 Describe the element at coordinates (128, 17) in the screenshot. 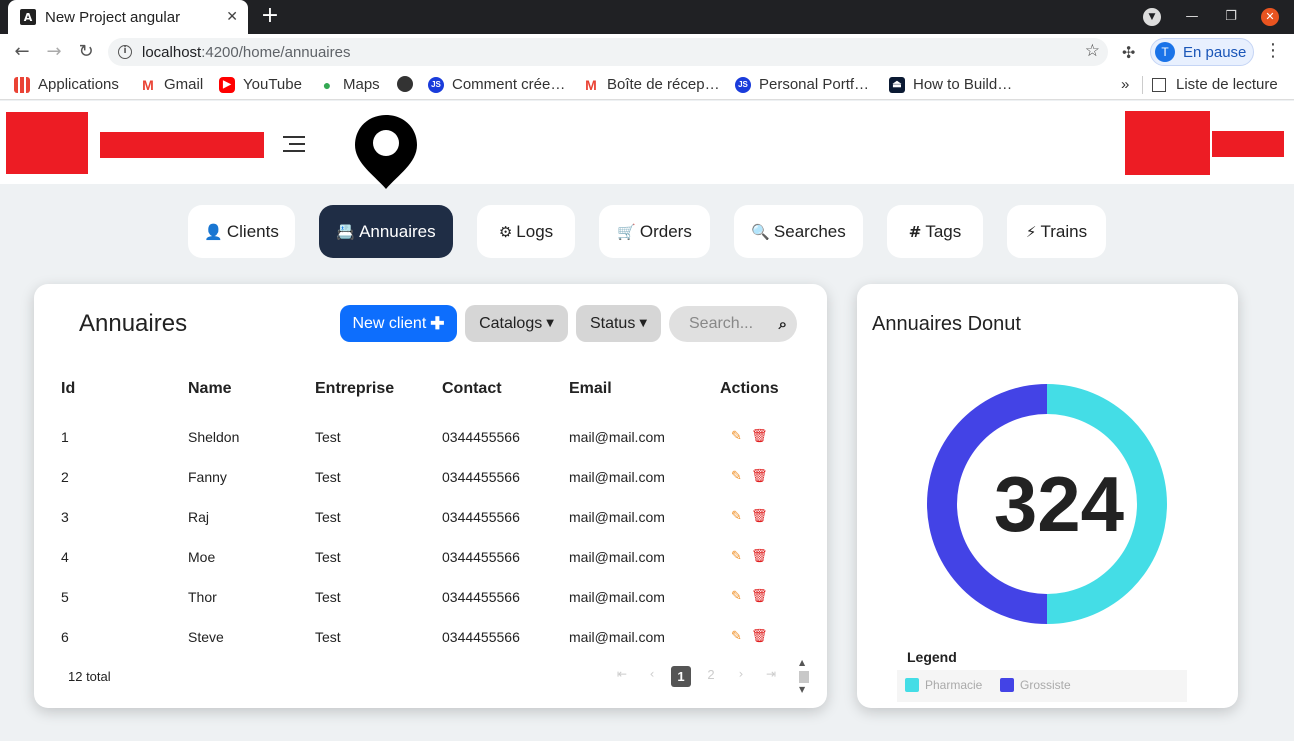

I see `browser-tab: A New Project angular ✕` at that location.